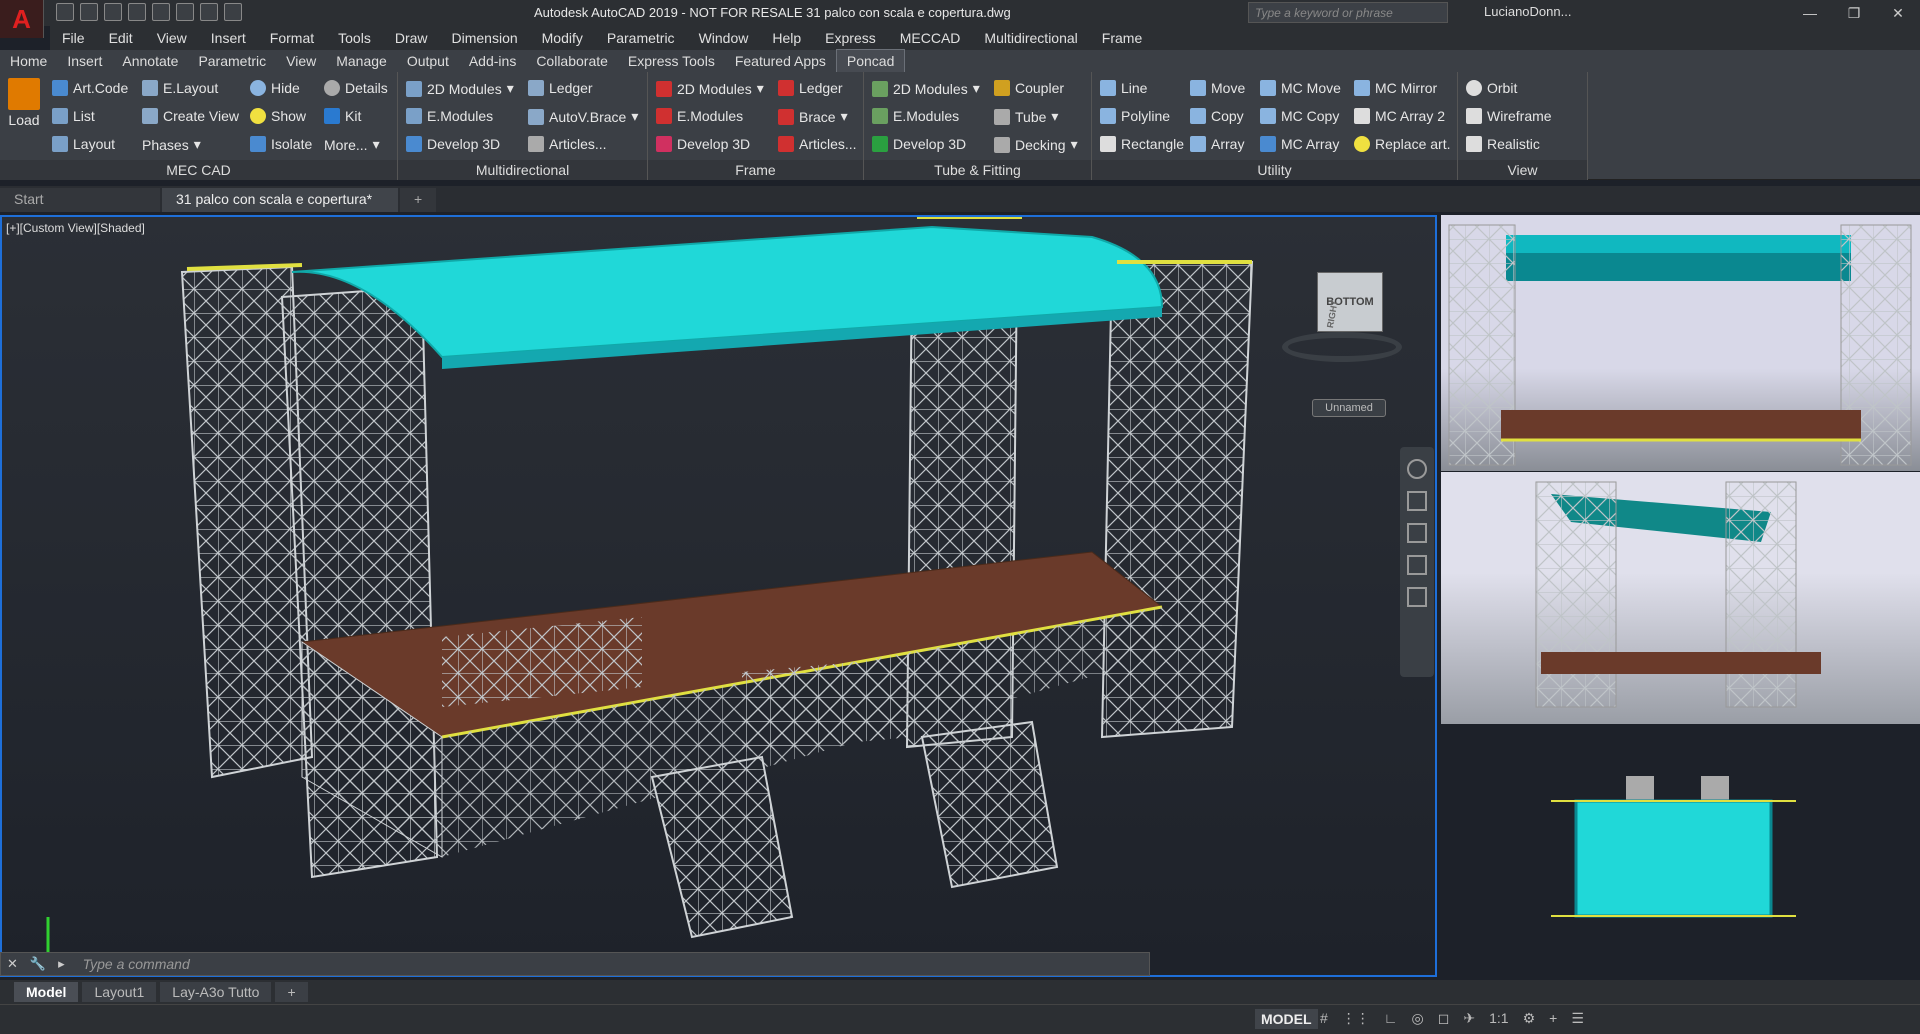 The image size is (1920, 1034). I want to click on phases-button: Phases ▾, so click(171, 144).